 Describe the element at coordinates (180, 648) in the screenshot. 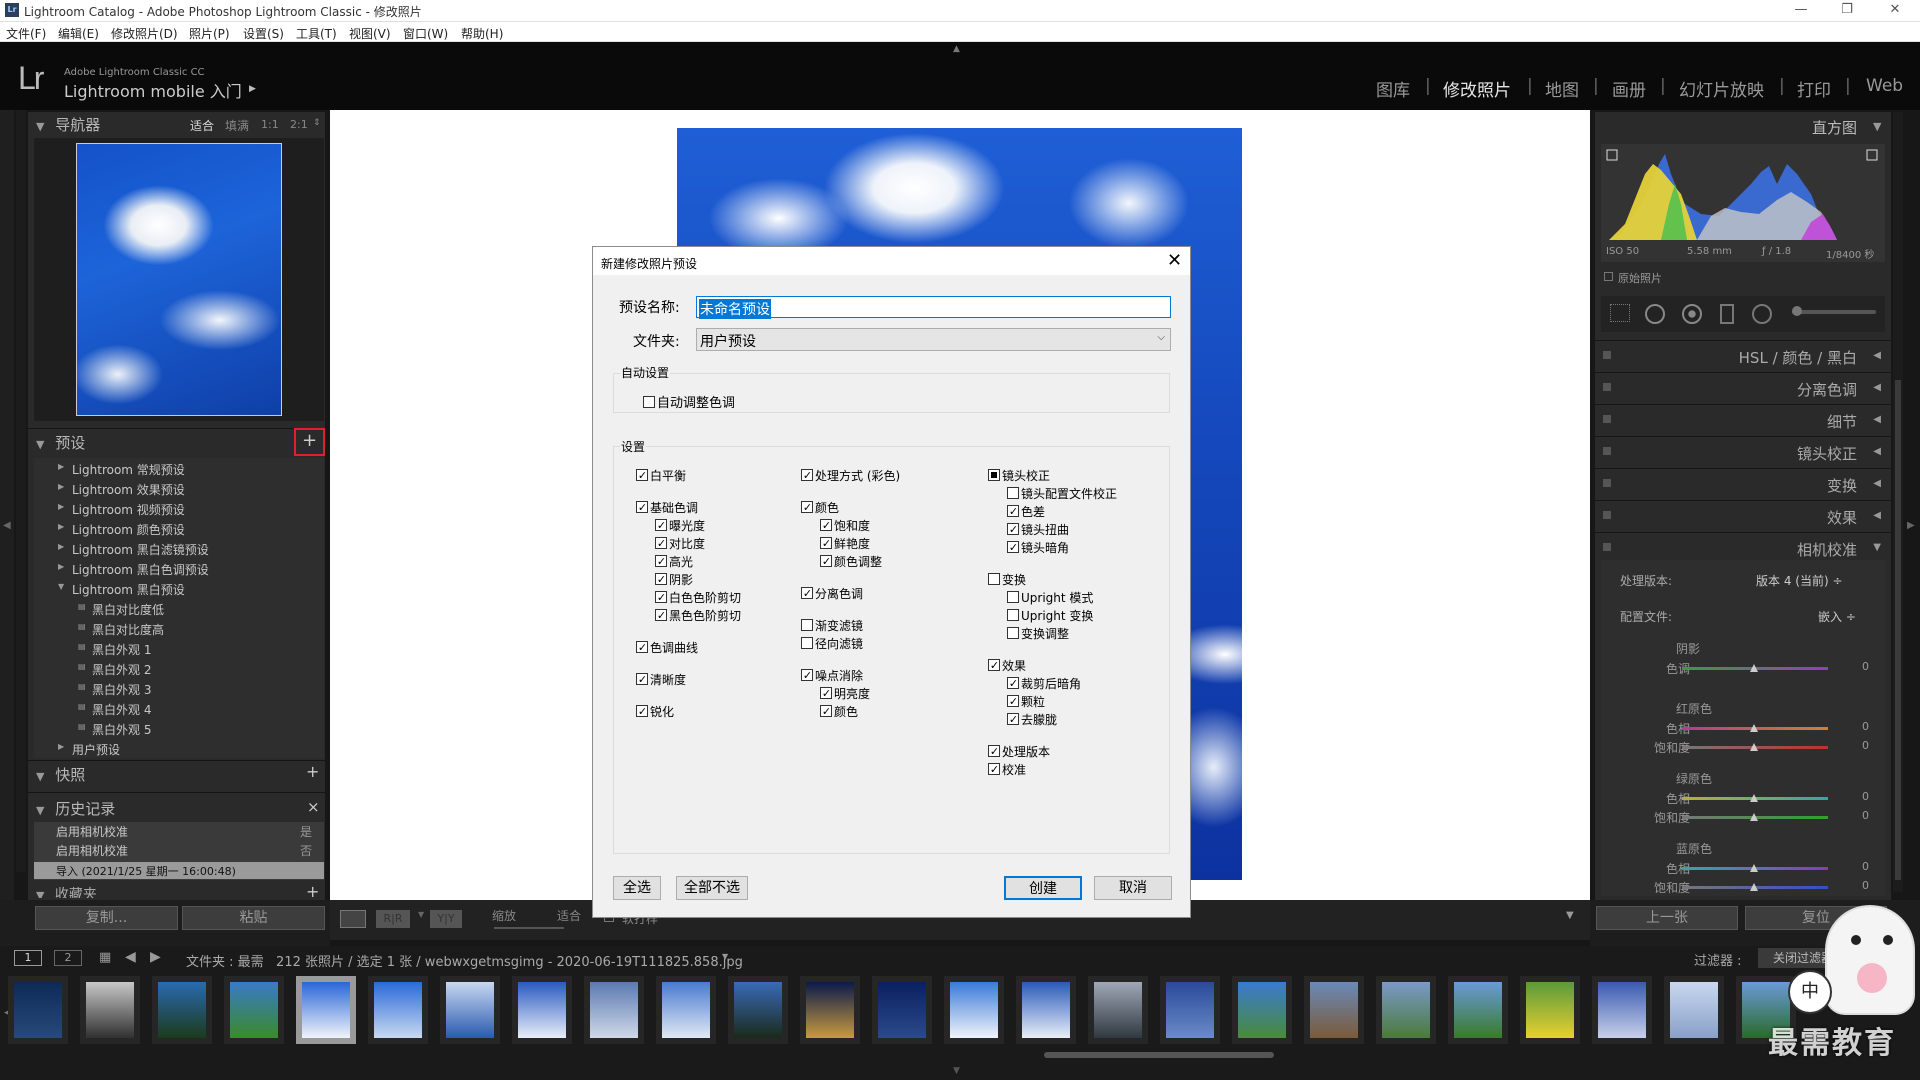

I see `preset-item: ▤ 黑白外观 1` at that location.